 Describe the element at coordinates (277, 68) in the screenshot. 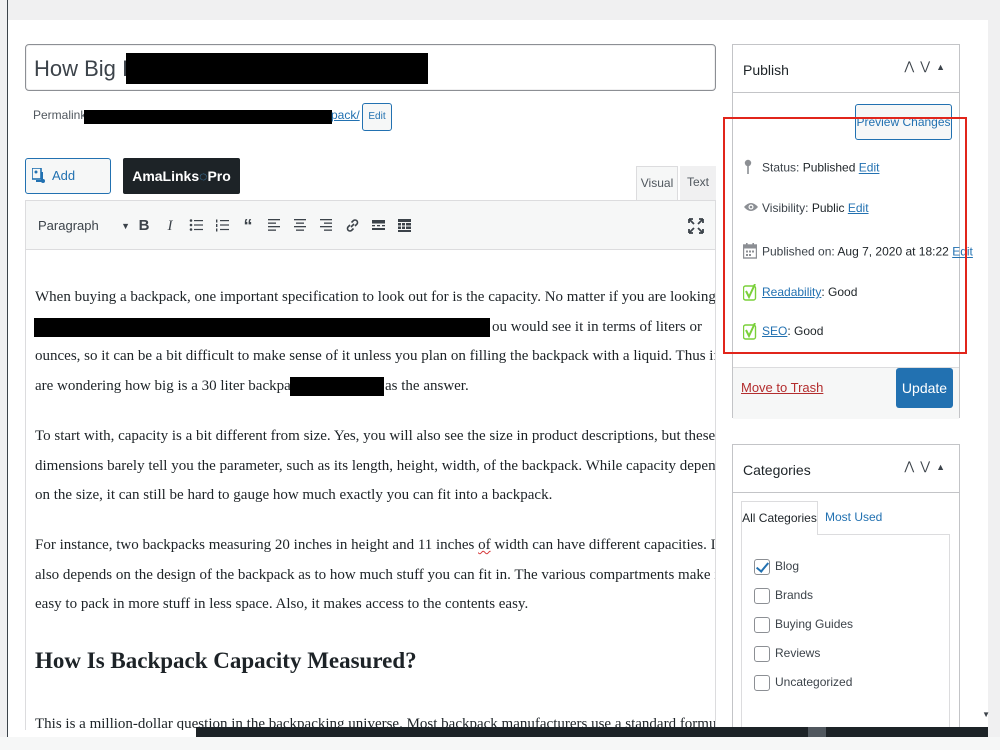

I see `redacted-title` at that location.